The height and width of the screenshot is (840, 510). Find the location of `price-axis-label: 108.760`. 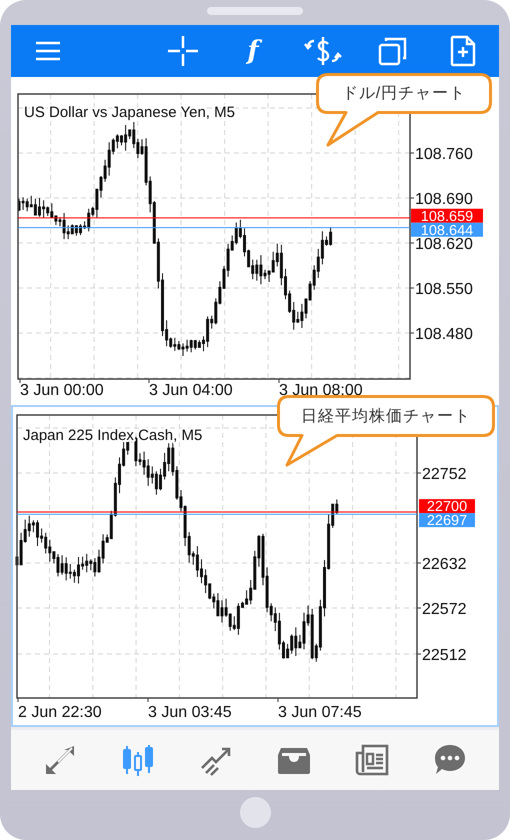

price-axis-label: 108.760 is located at coordinates (444, 154).